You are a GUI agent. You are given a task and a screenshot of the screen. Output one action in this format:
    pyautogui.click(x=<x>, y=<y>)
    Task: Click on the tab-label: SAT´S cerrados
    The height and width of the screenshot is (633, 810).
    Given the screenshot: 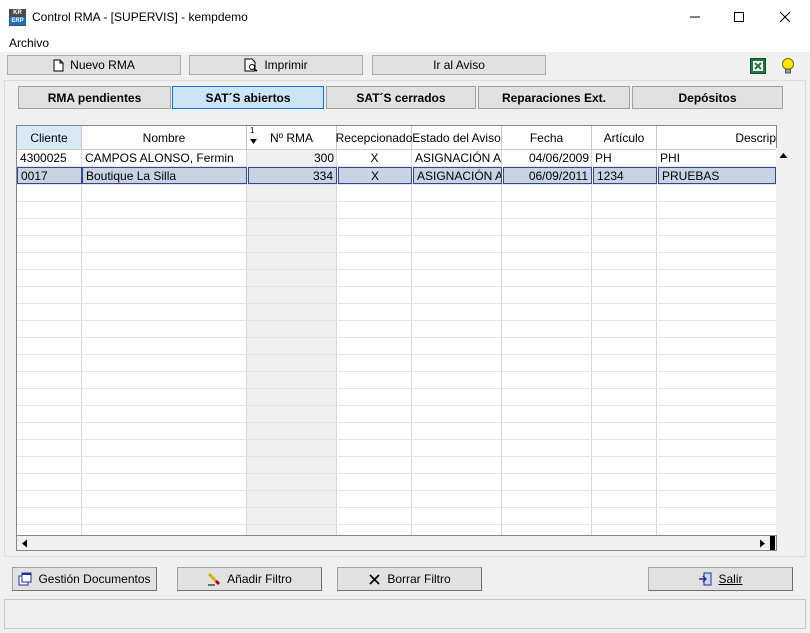 What is the action you would take?
    pyautogui.click(x=401, y=97)
    